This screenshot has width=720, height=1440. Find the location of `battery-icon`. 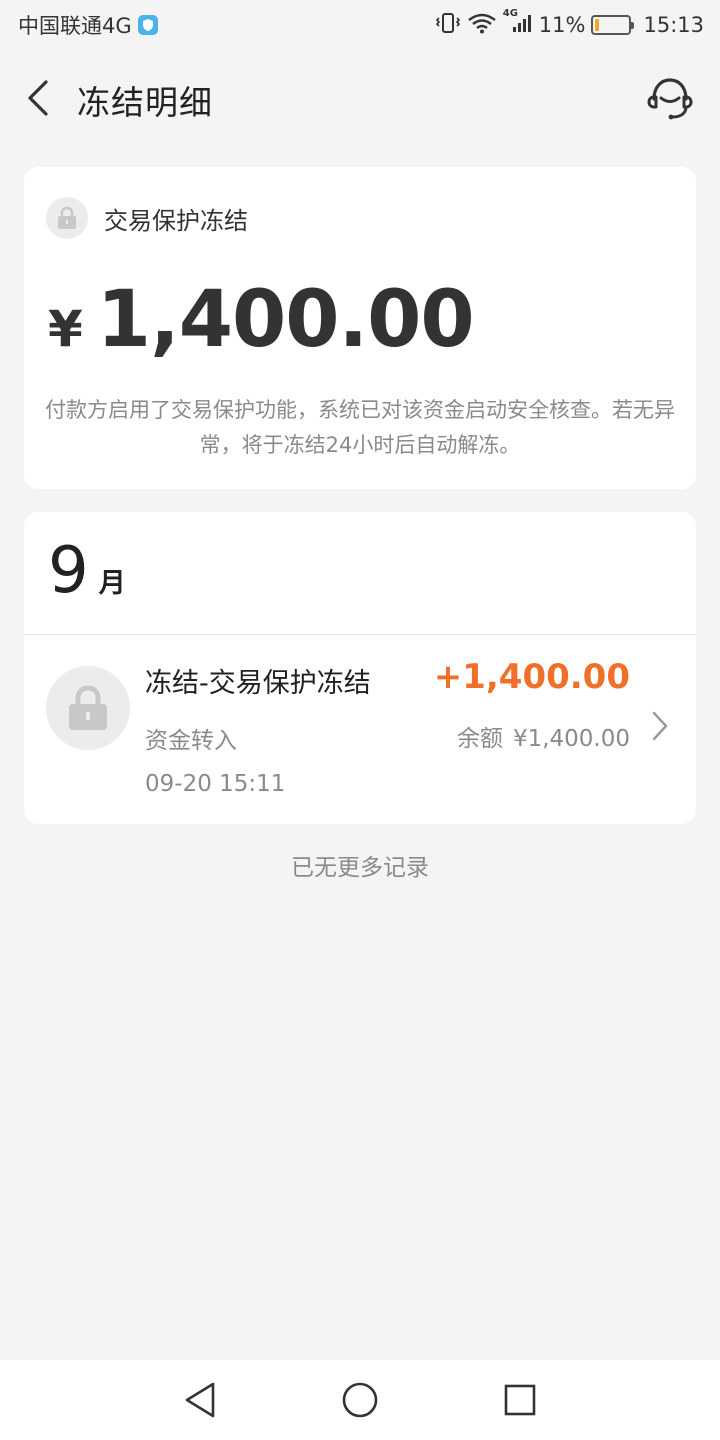

battery-icon is located at coordinates (613, 25).